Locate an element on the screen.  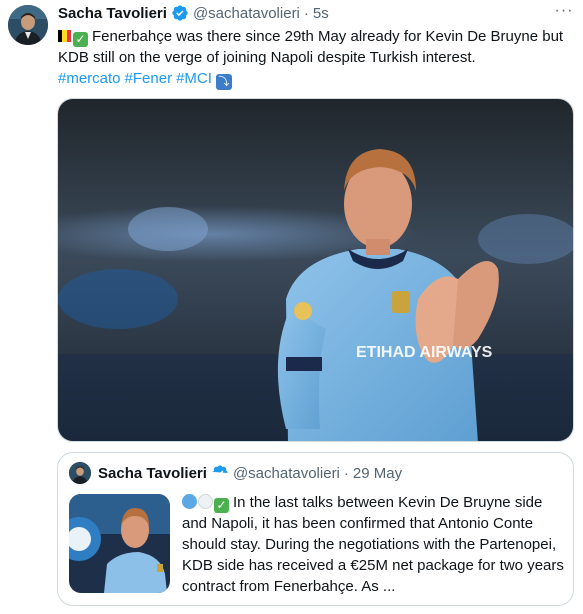
quoted-tweet-date: 29 May is located at coordinates (377, 473).